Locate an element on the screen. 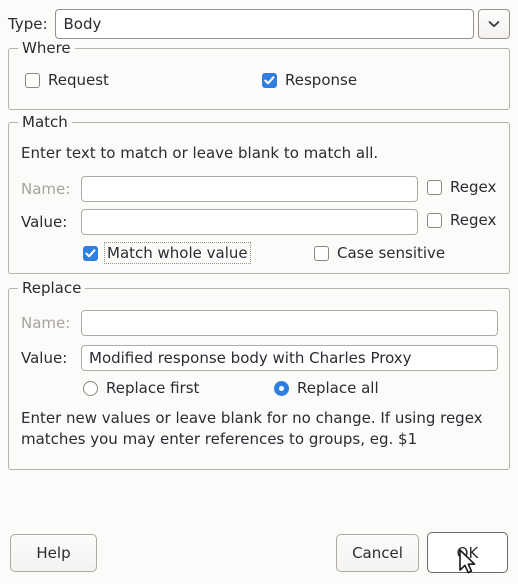 The width and height of the screenshot is (518, 584). match-whole-value-label: Match whole value is located at coordinates (177, 253).